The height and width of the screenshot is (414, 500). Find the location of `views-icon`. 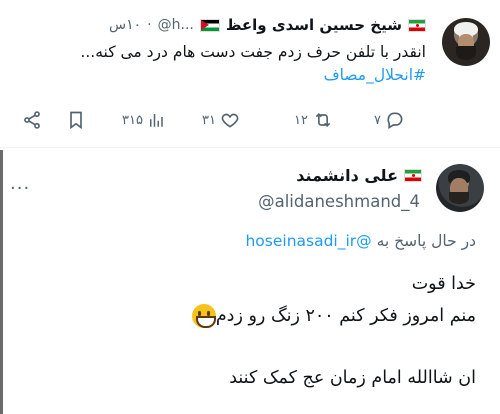

views-icon is located at coordinates (156, 120).